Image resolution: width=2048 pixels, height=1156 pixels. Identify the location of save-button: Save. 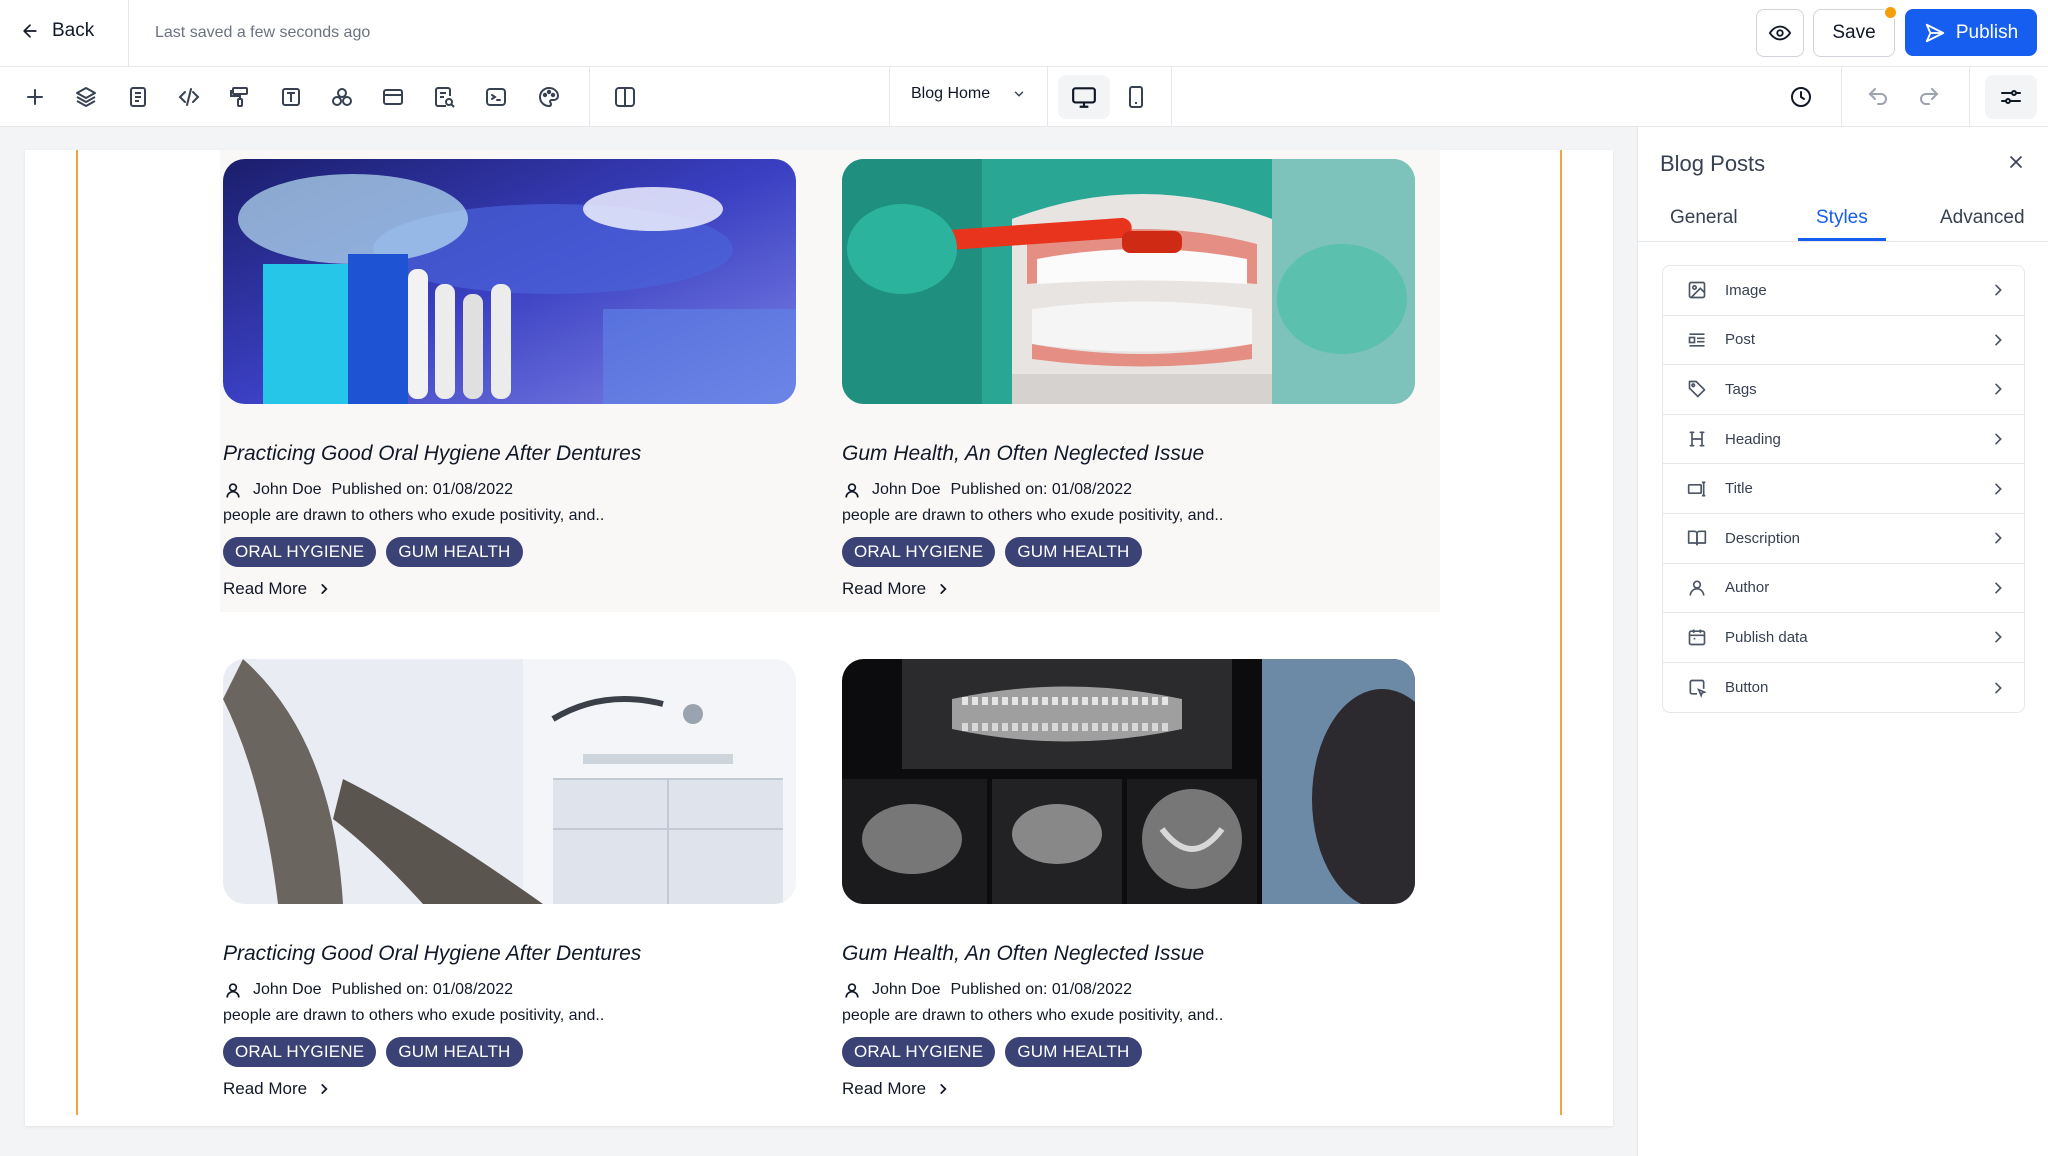
(1854, 33).